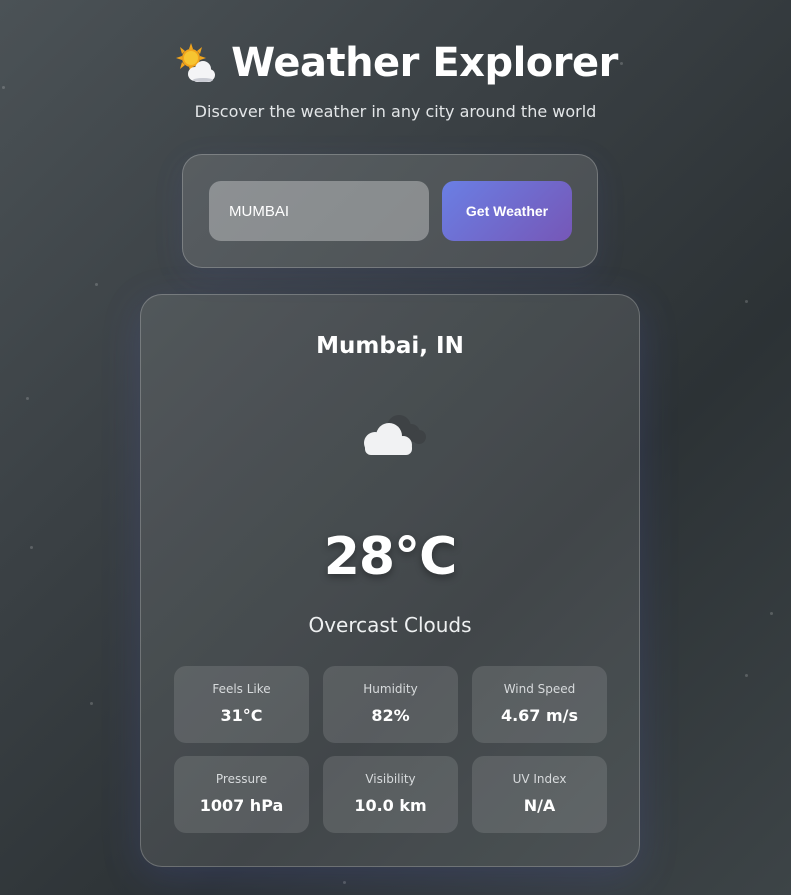 The height and width of the screenshot is (895, 791). Describe the element at coordinates (391, 435) in the screenshot. I see `cloud-icon` at that location.